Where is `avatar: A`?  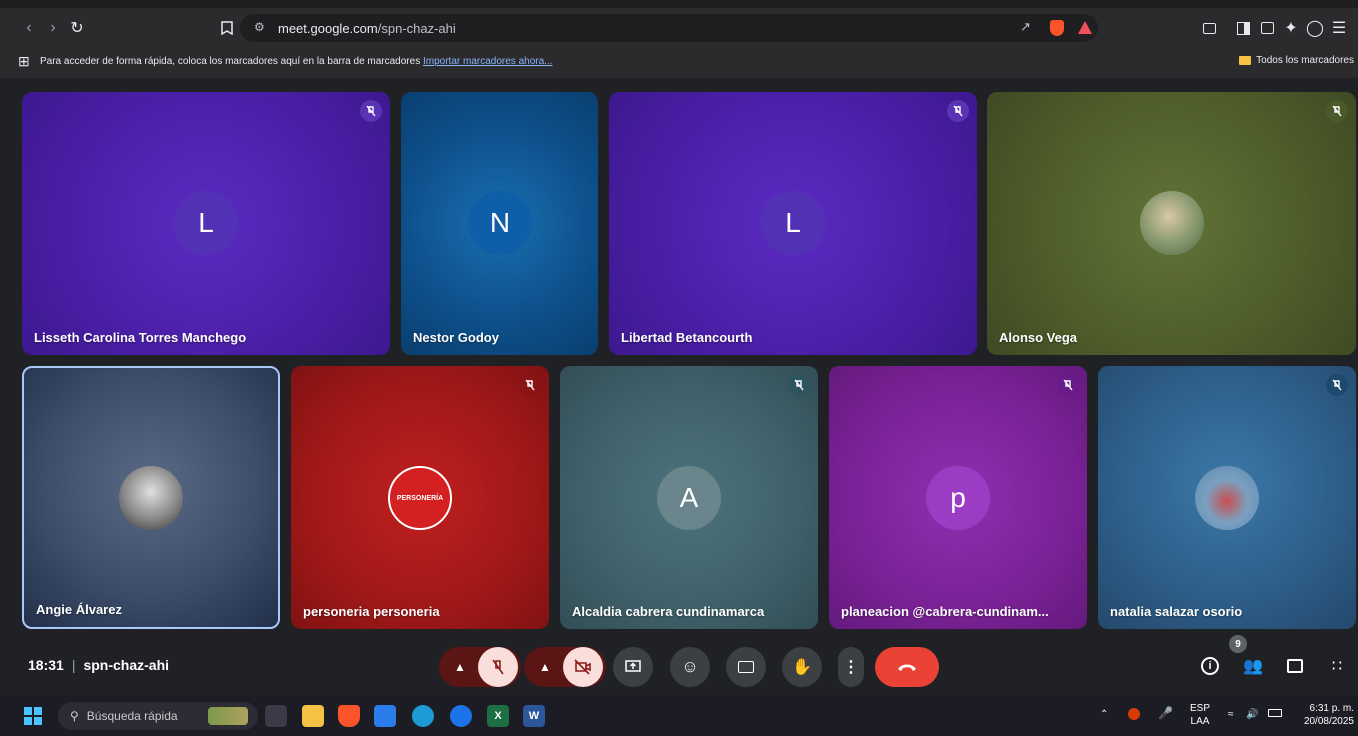 avatar: A is located at coordinates (689, 498).